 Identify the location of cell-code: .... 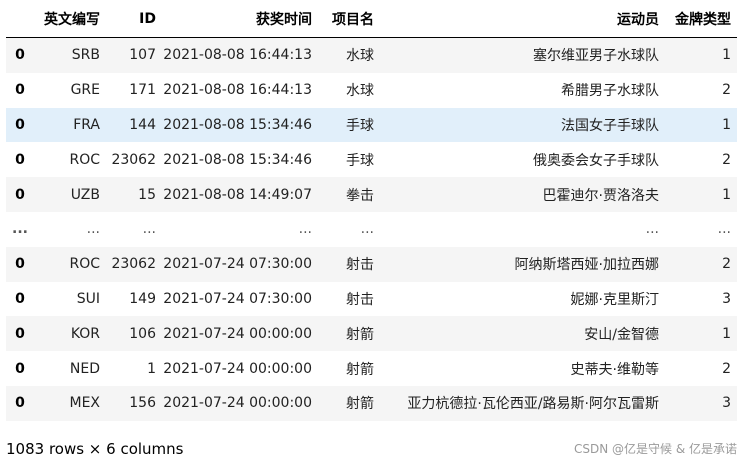
(93, 229).